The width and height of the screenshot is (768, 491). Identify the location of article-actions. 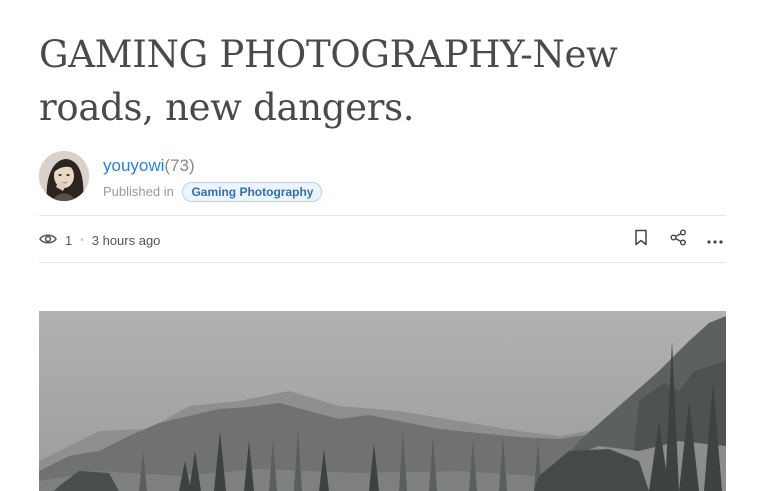
(678, 240).